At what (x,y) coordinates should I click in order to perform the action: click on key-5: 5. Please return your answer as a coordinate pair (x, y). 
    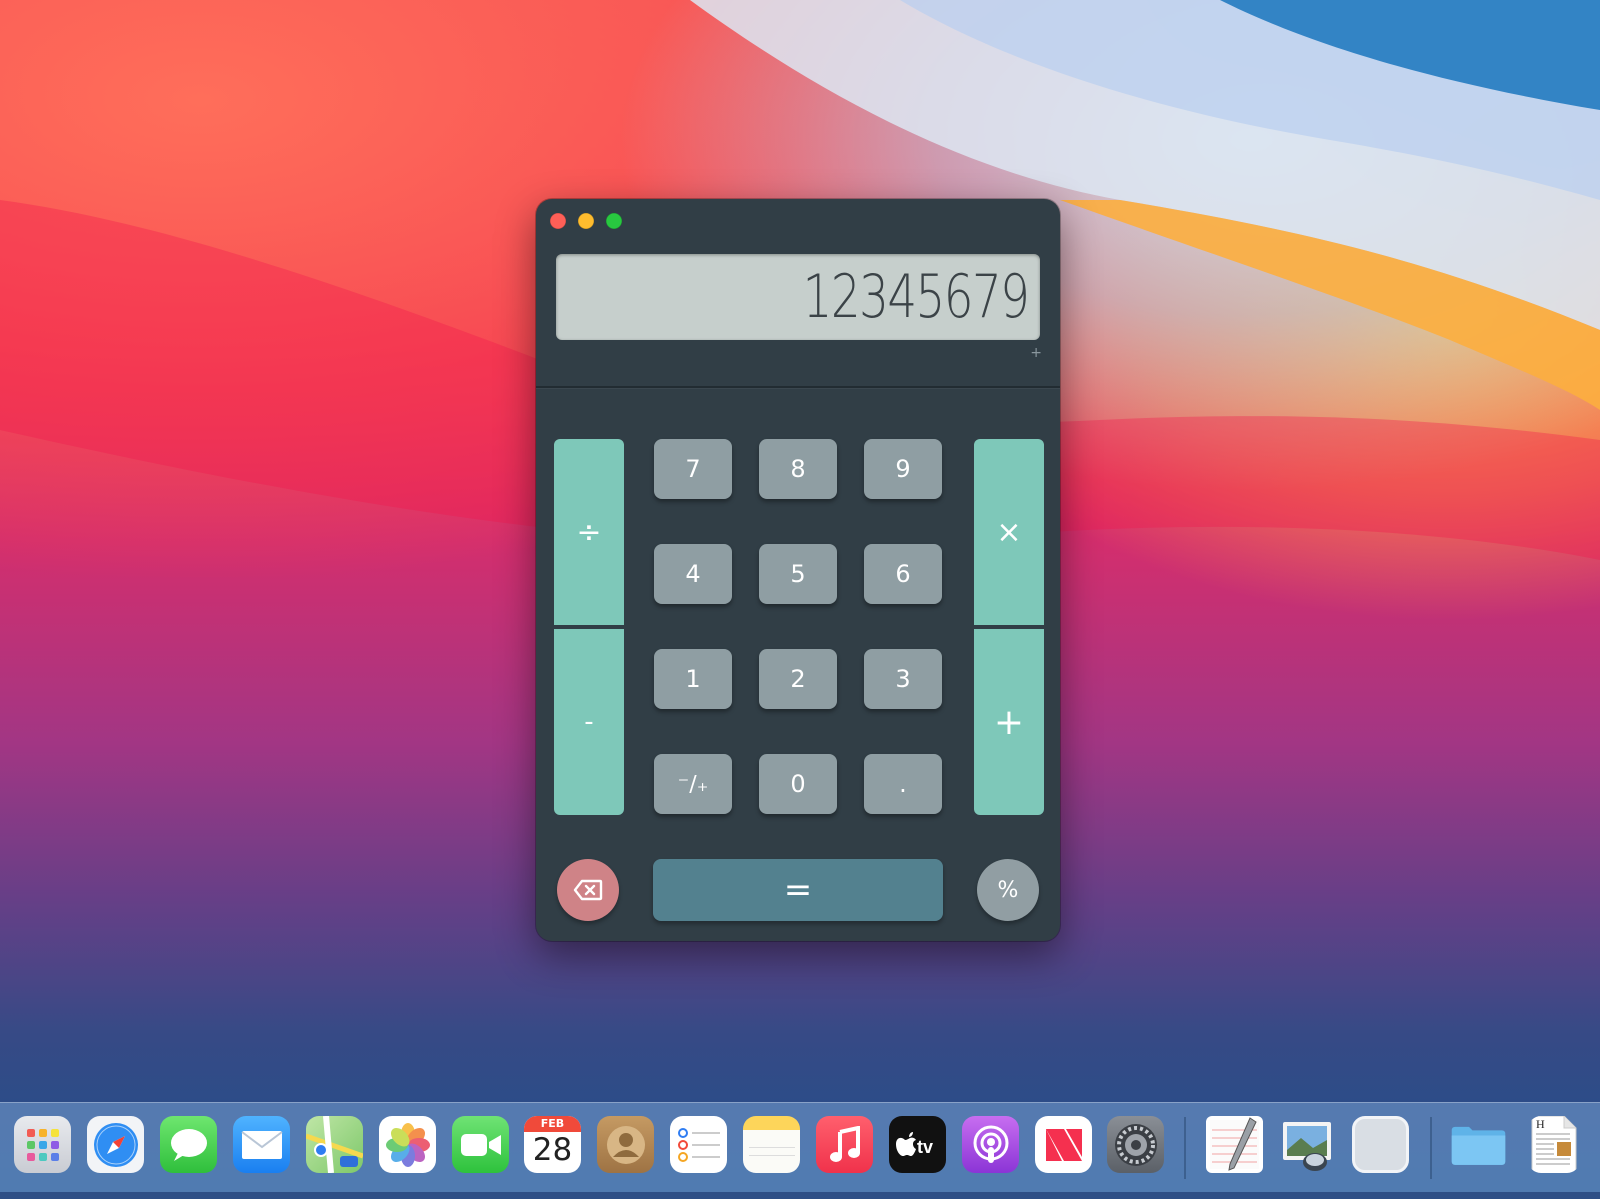
    Looking at the image, I should click on (798, 574).